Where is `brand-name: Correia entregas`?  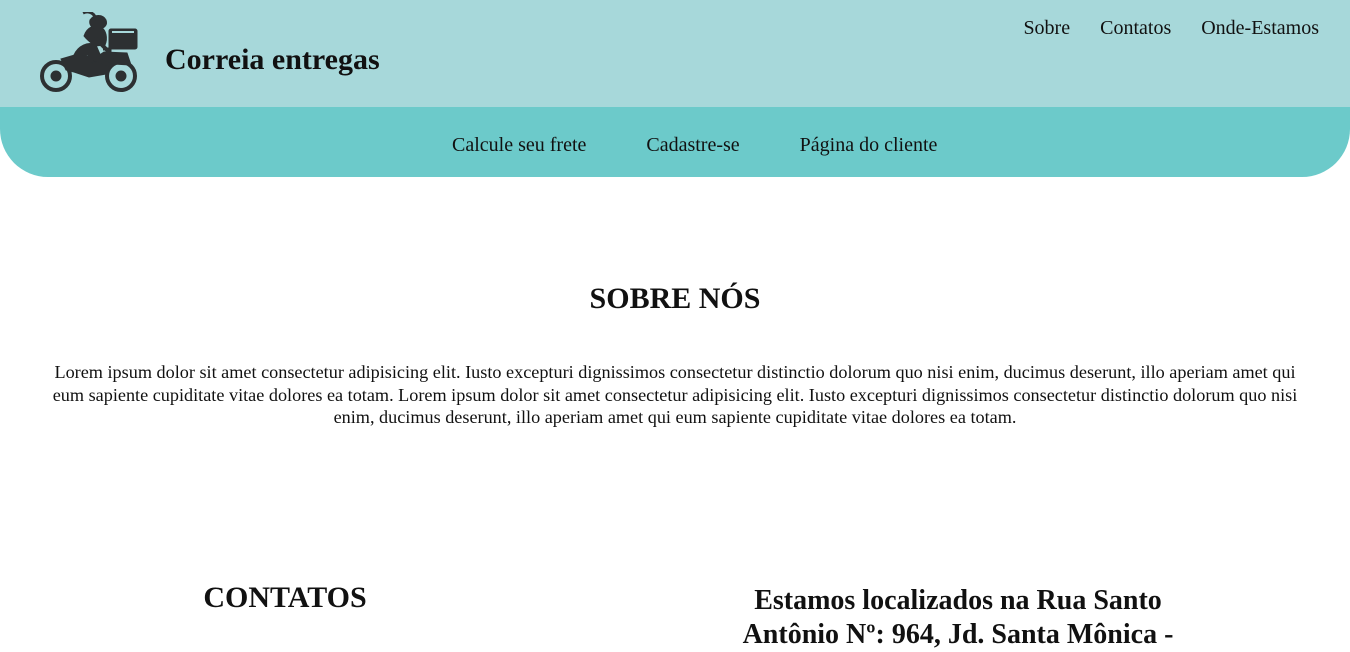
brand-name: Correia entregas is located at coordinates (272, 59).